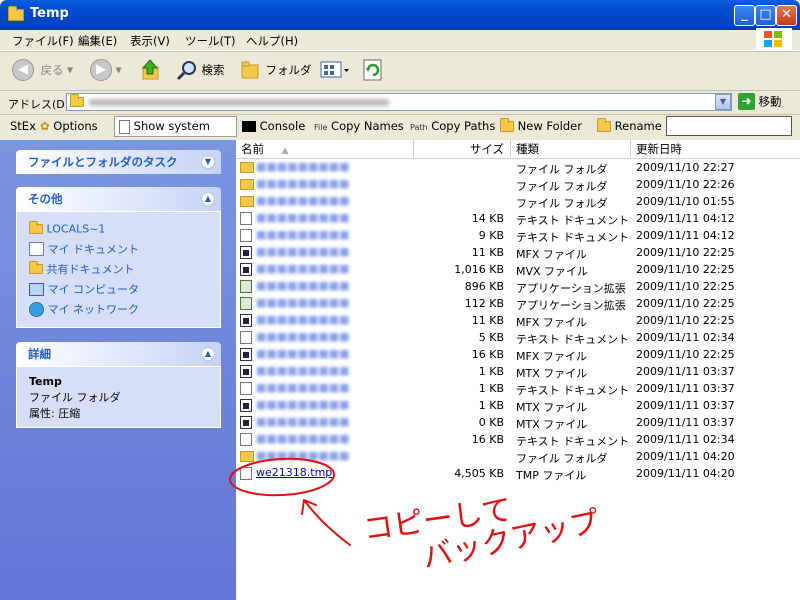  Describe the element at coordinates (84, 309) in the screenshot. I see `other-item-my-network: マイ ネットワーク` at that location.